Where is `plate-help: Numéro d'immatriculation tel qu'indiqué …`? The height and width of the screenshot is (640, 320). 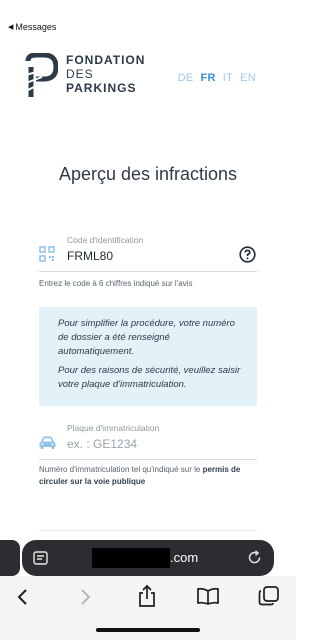
plate-help: Numéro d'immatriculation tel qu'indiqué … is located at coordinates (150, 476).